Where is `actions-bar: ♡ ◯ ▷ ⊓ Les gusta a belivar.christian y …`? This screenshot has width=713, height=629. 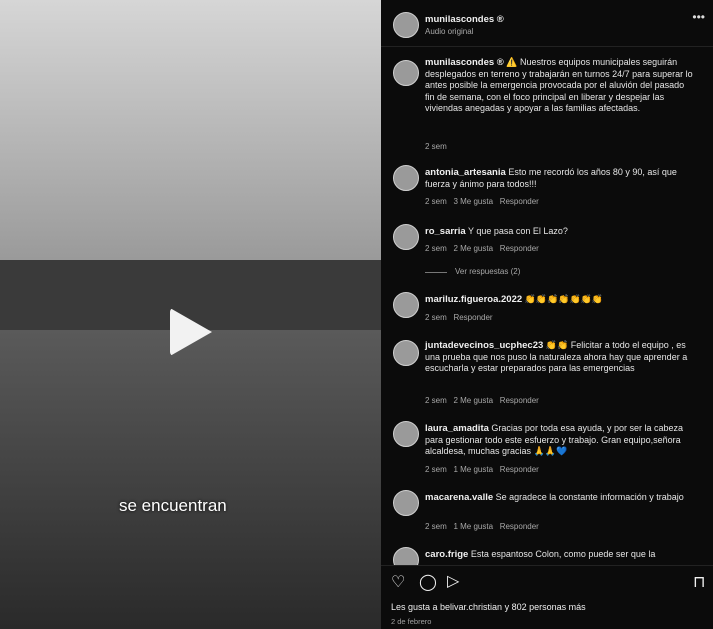
actions-bar: ♡ ◯ ▷ ⊓ Les gusta a belivar.christian y … is located at coordinates (547, 597).